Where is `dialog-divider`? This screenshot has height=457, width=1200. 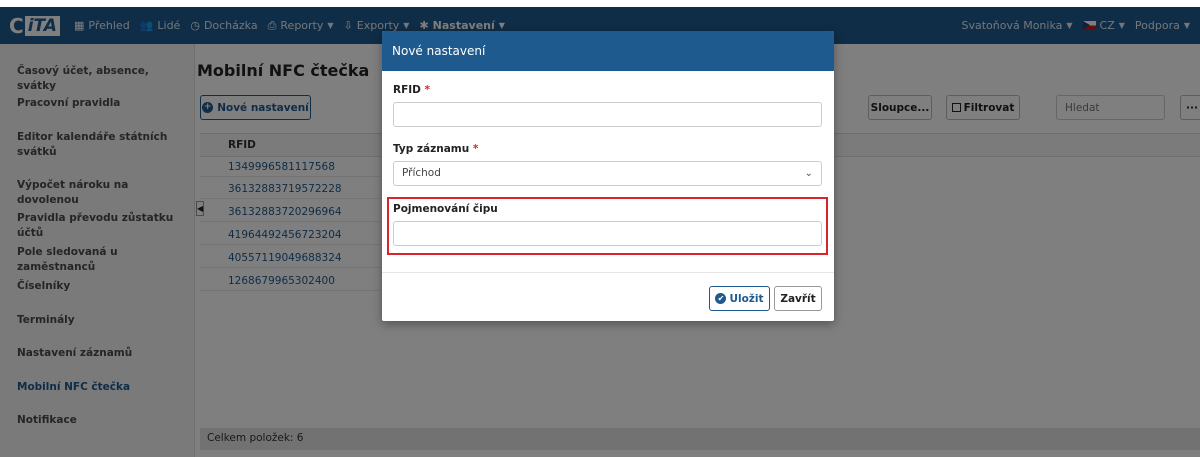
dialog-divider is located at coordinates (608, 272).